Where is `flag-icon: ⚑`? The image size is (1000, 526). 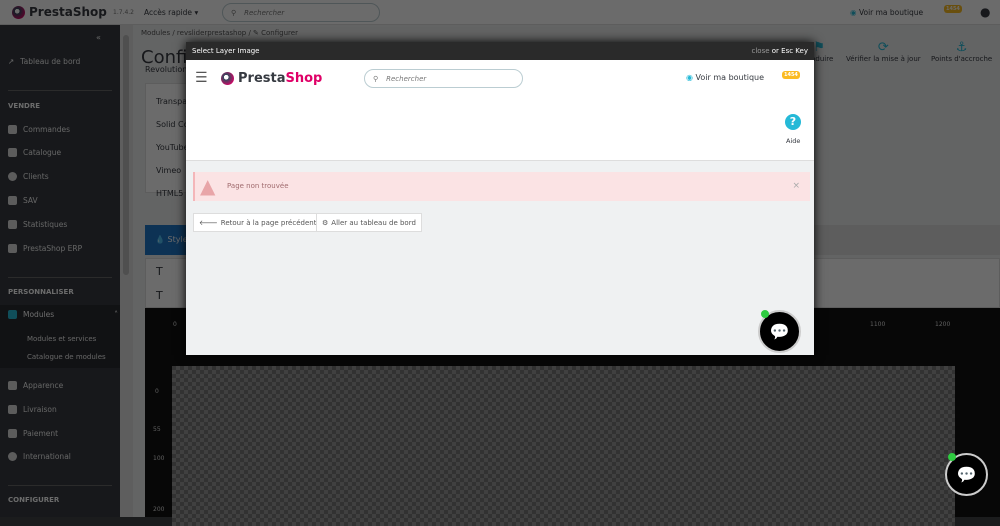
flag-icon: ⚑ is located at coordinates (819, 47).